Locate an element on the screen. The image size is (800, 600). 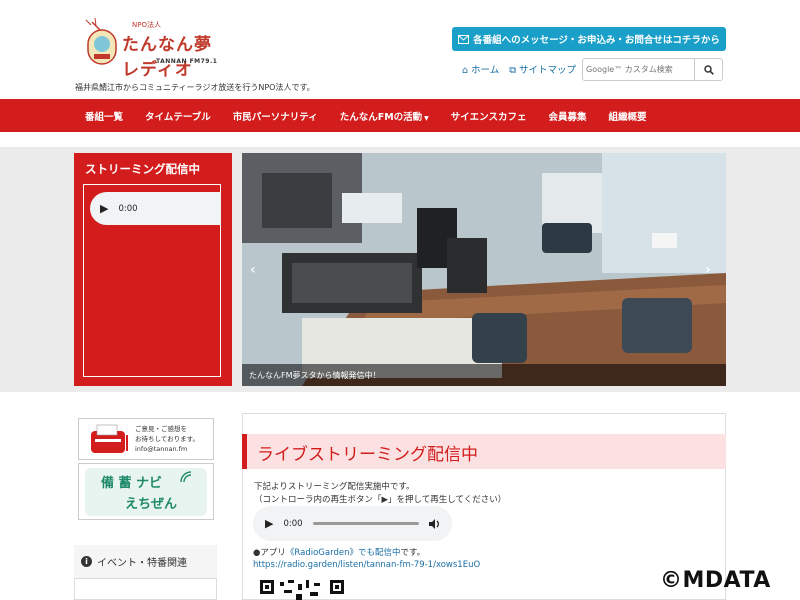
logo-main-text: たんなん夢レディオ is located at coordinates (167, 57).